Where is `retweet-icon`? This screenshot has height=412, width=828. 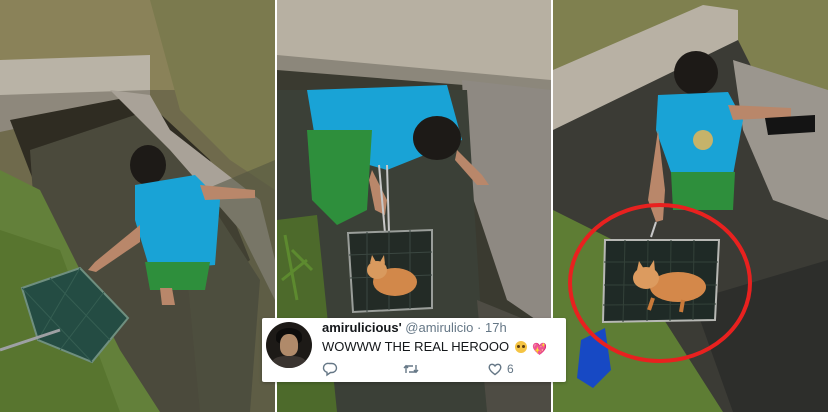
retweet-icon is located at coordinates (411, 369).